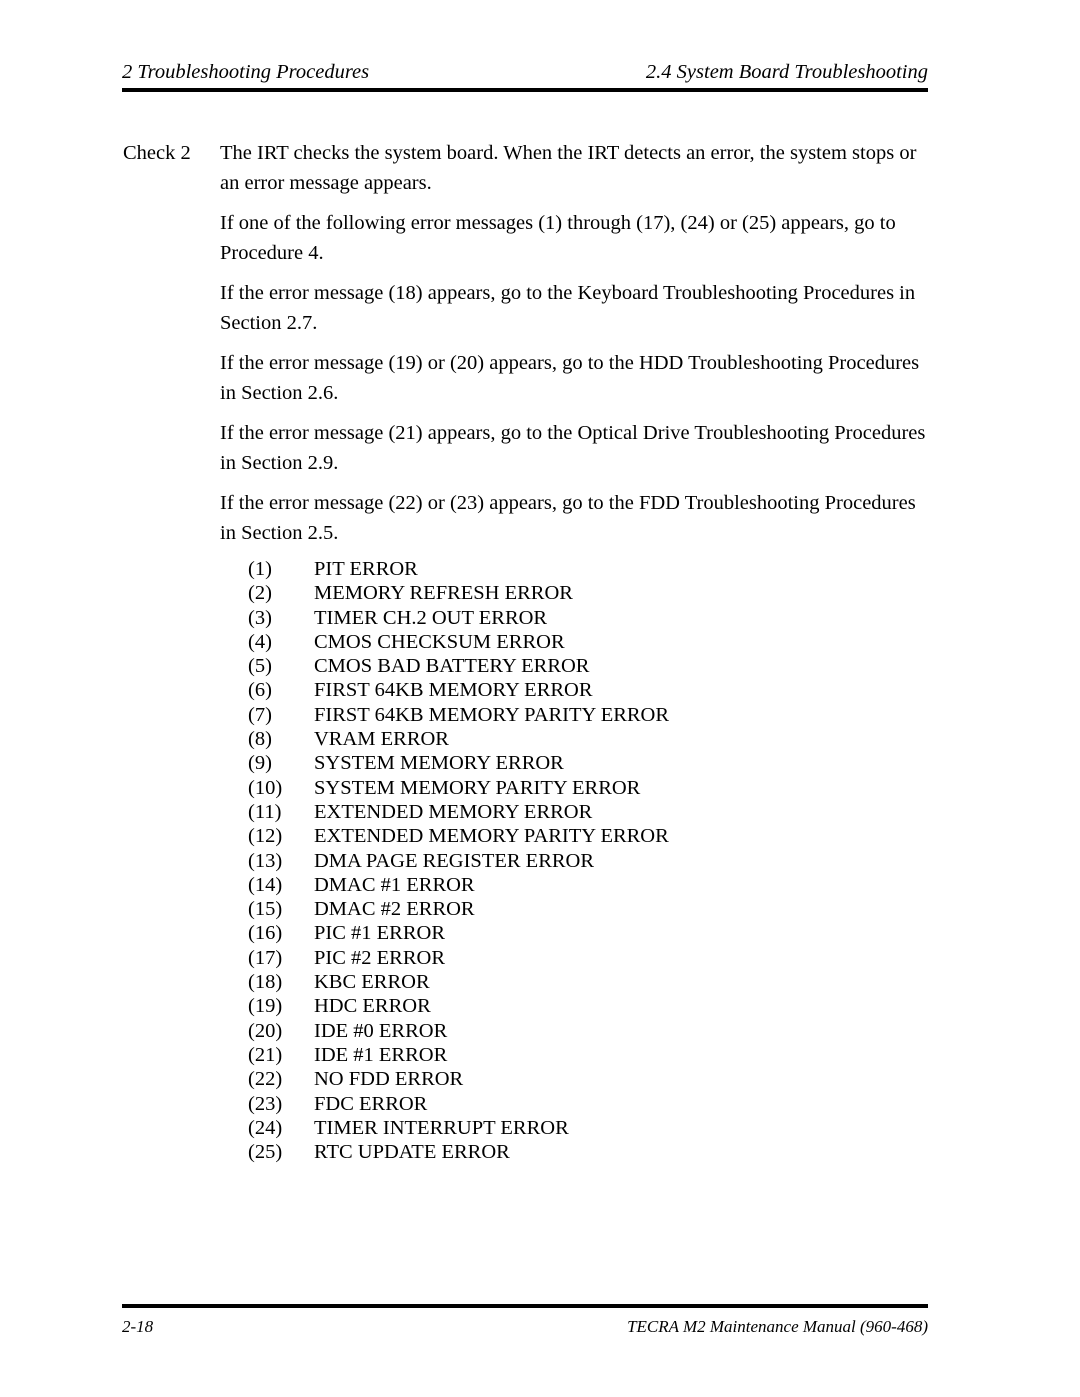 This screenshot has width=1080, height=1397. I want to click on error-list-item: (21) IDE #1 ERROR, so click(548, 1055).